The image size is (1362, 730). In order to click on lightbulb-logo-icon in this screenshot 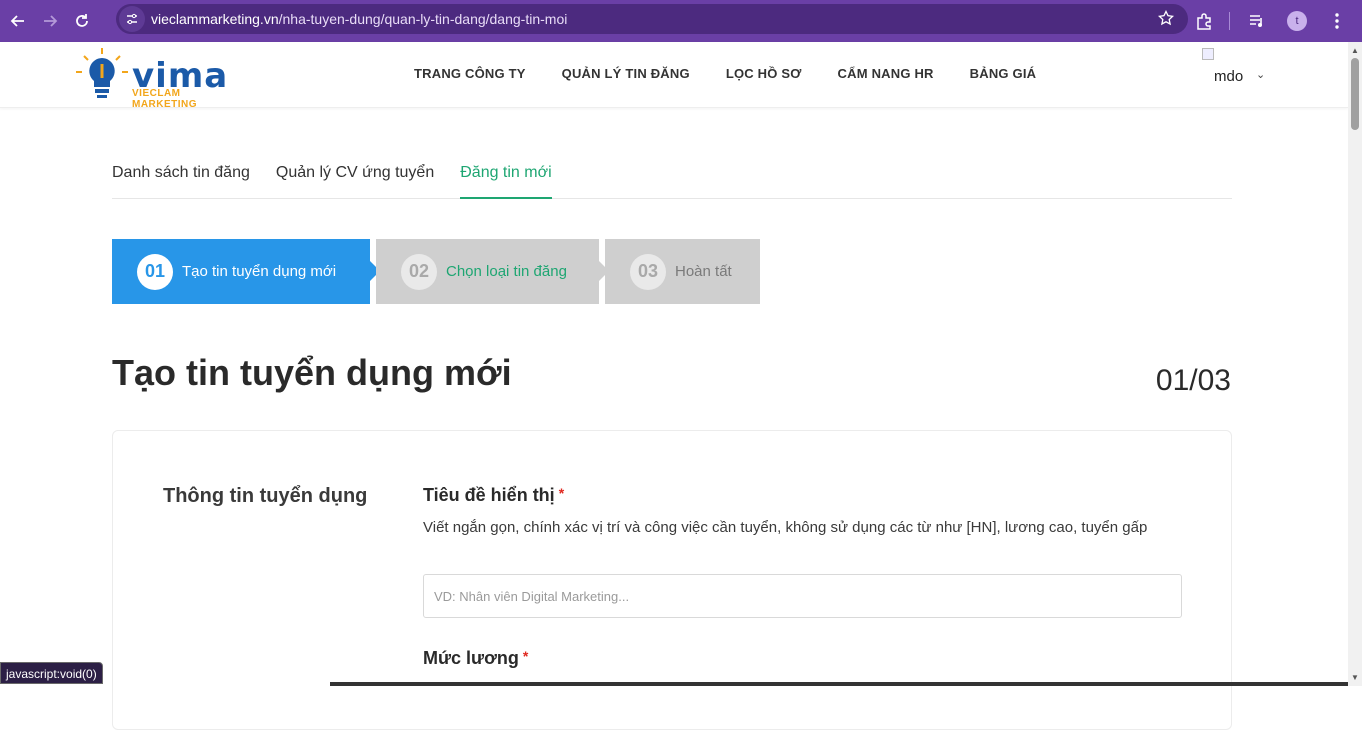, I will do `click(102, 73)`.